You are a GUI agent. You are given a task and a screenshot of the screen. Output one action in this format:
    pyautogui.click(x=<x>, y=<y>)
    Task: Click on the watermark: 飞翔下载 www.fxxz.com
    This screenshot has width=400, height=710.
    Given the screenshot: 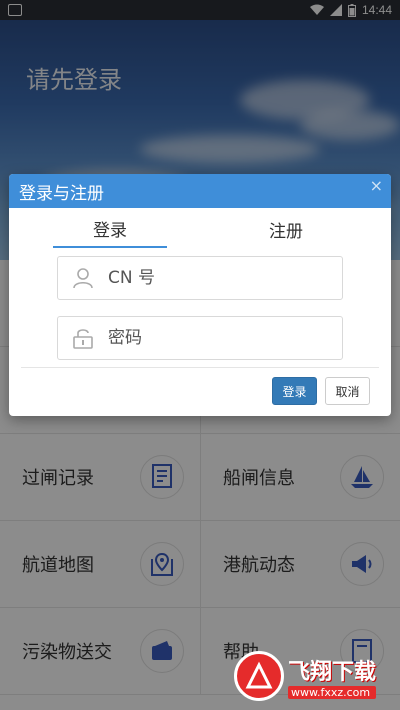 What is the action you would take?
    pyautogui.click(x=314, y=676)
    